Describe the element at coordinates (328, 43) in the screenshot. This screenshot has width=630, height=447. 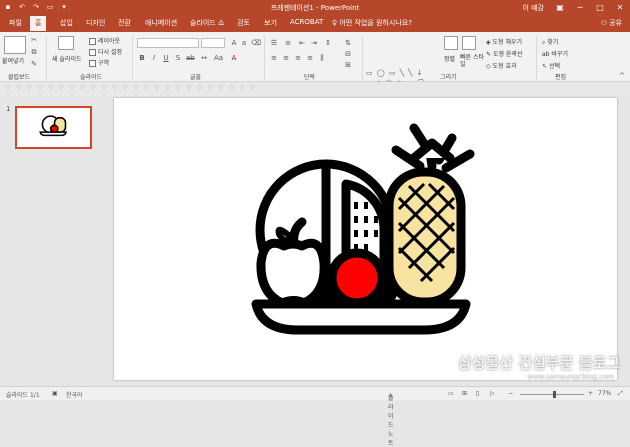
I see `line-spacing-icon: ↕` at that location.